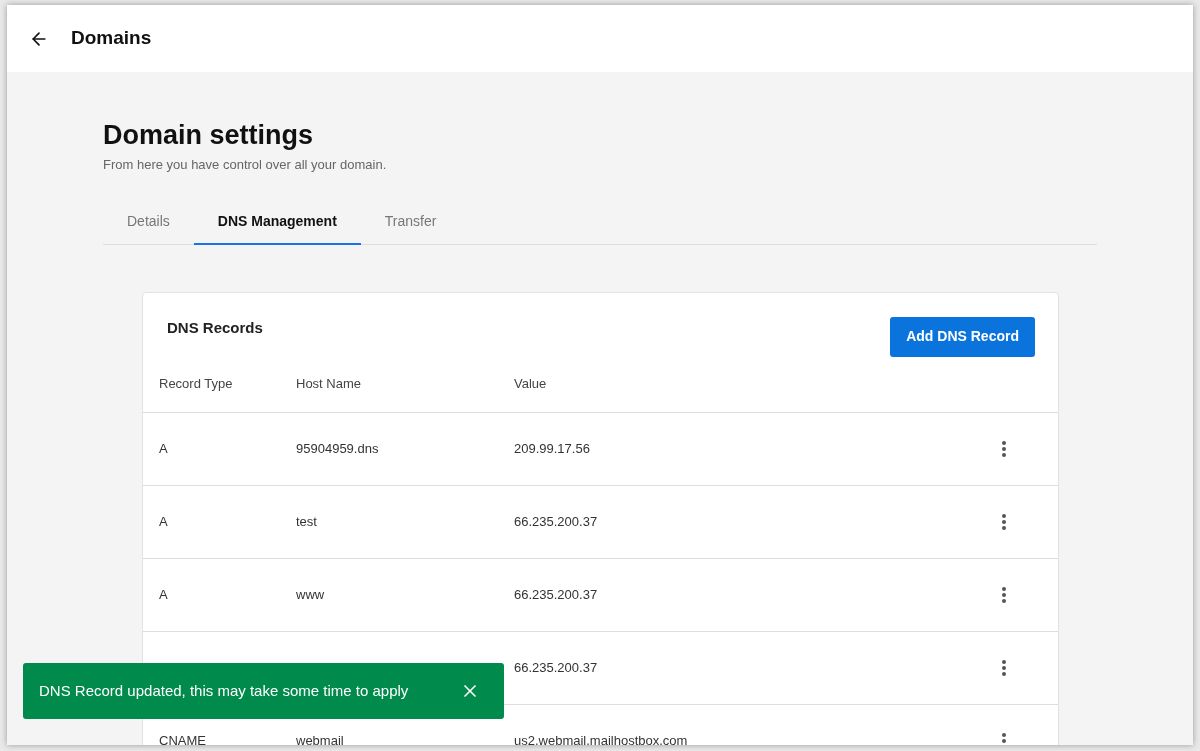 The image size is (1200, 751). What do you see at coordinates (277, 222) in the screenshot?
I see `tab: DNS Management` at bounding box center [277, 222].